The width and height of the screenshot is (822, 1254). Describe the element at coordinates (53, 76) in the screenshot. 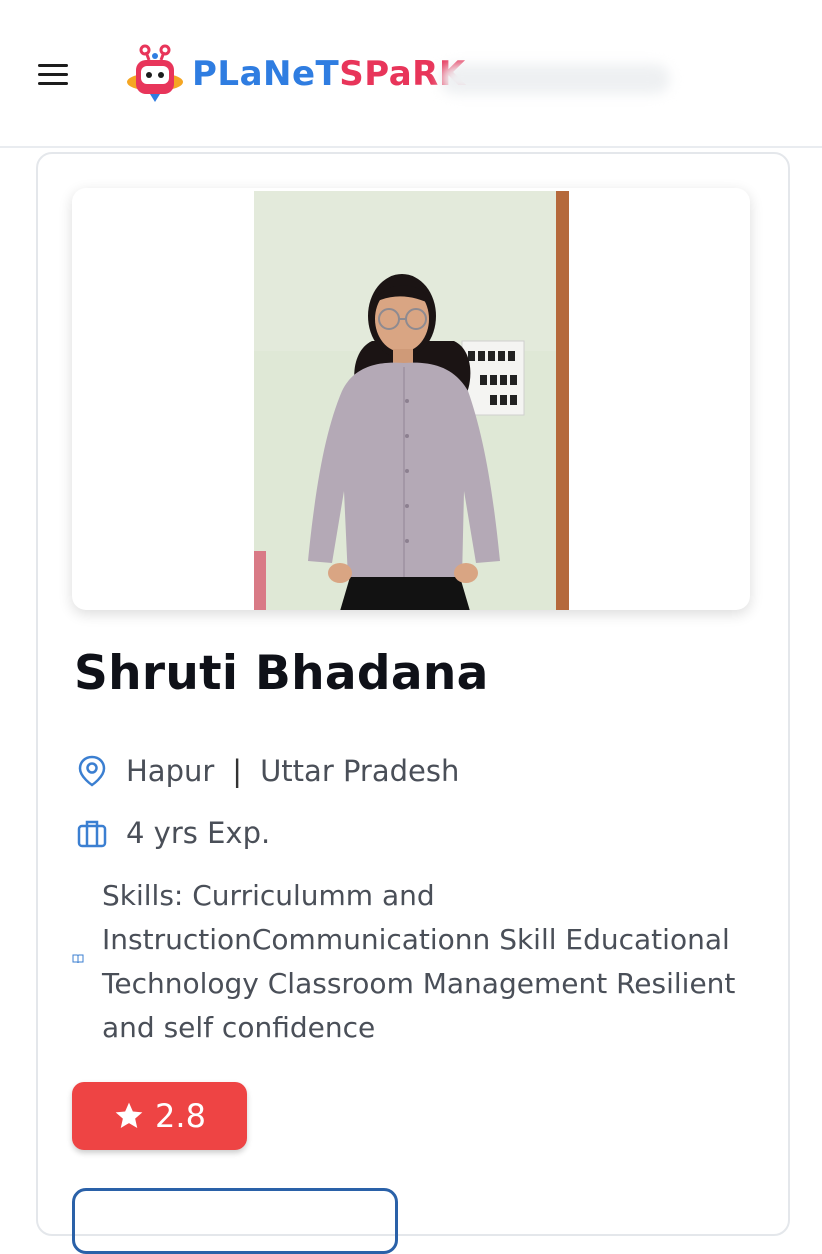

I see `menu-icon` at that location.